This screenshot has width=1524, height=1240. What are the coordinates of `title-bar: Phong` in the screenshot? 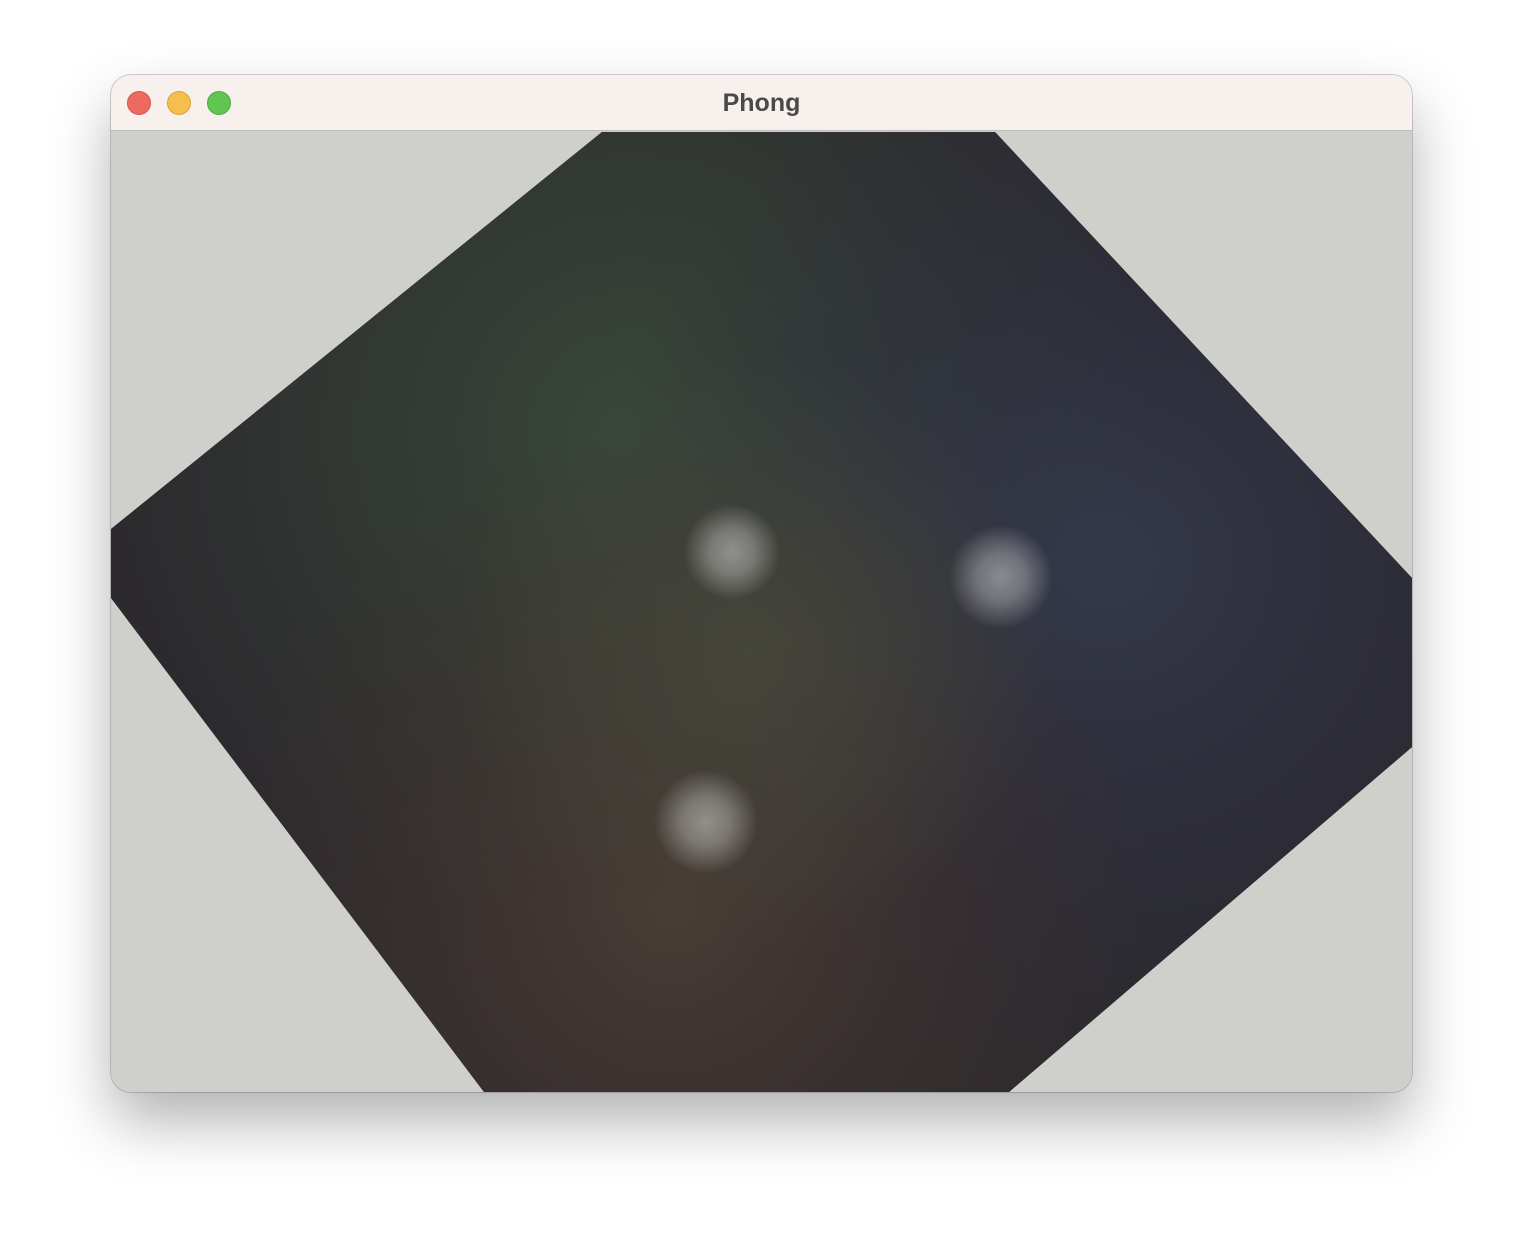 It's located at (761, 103).